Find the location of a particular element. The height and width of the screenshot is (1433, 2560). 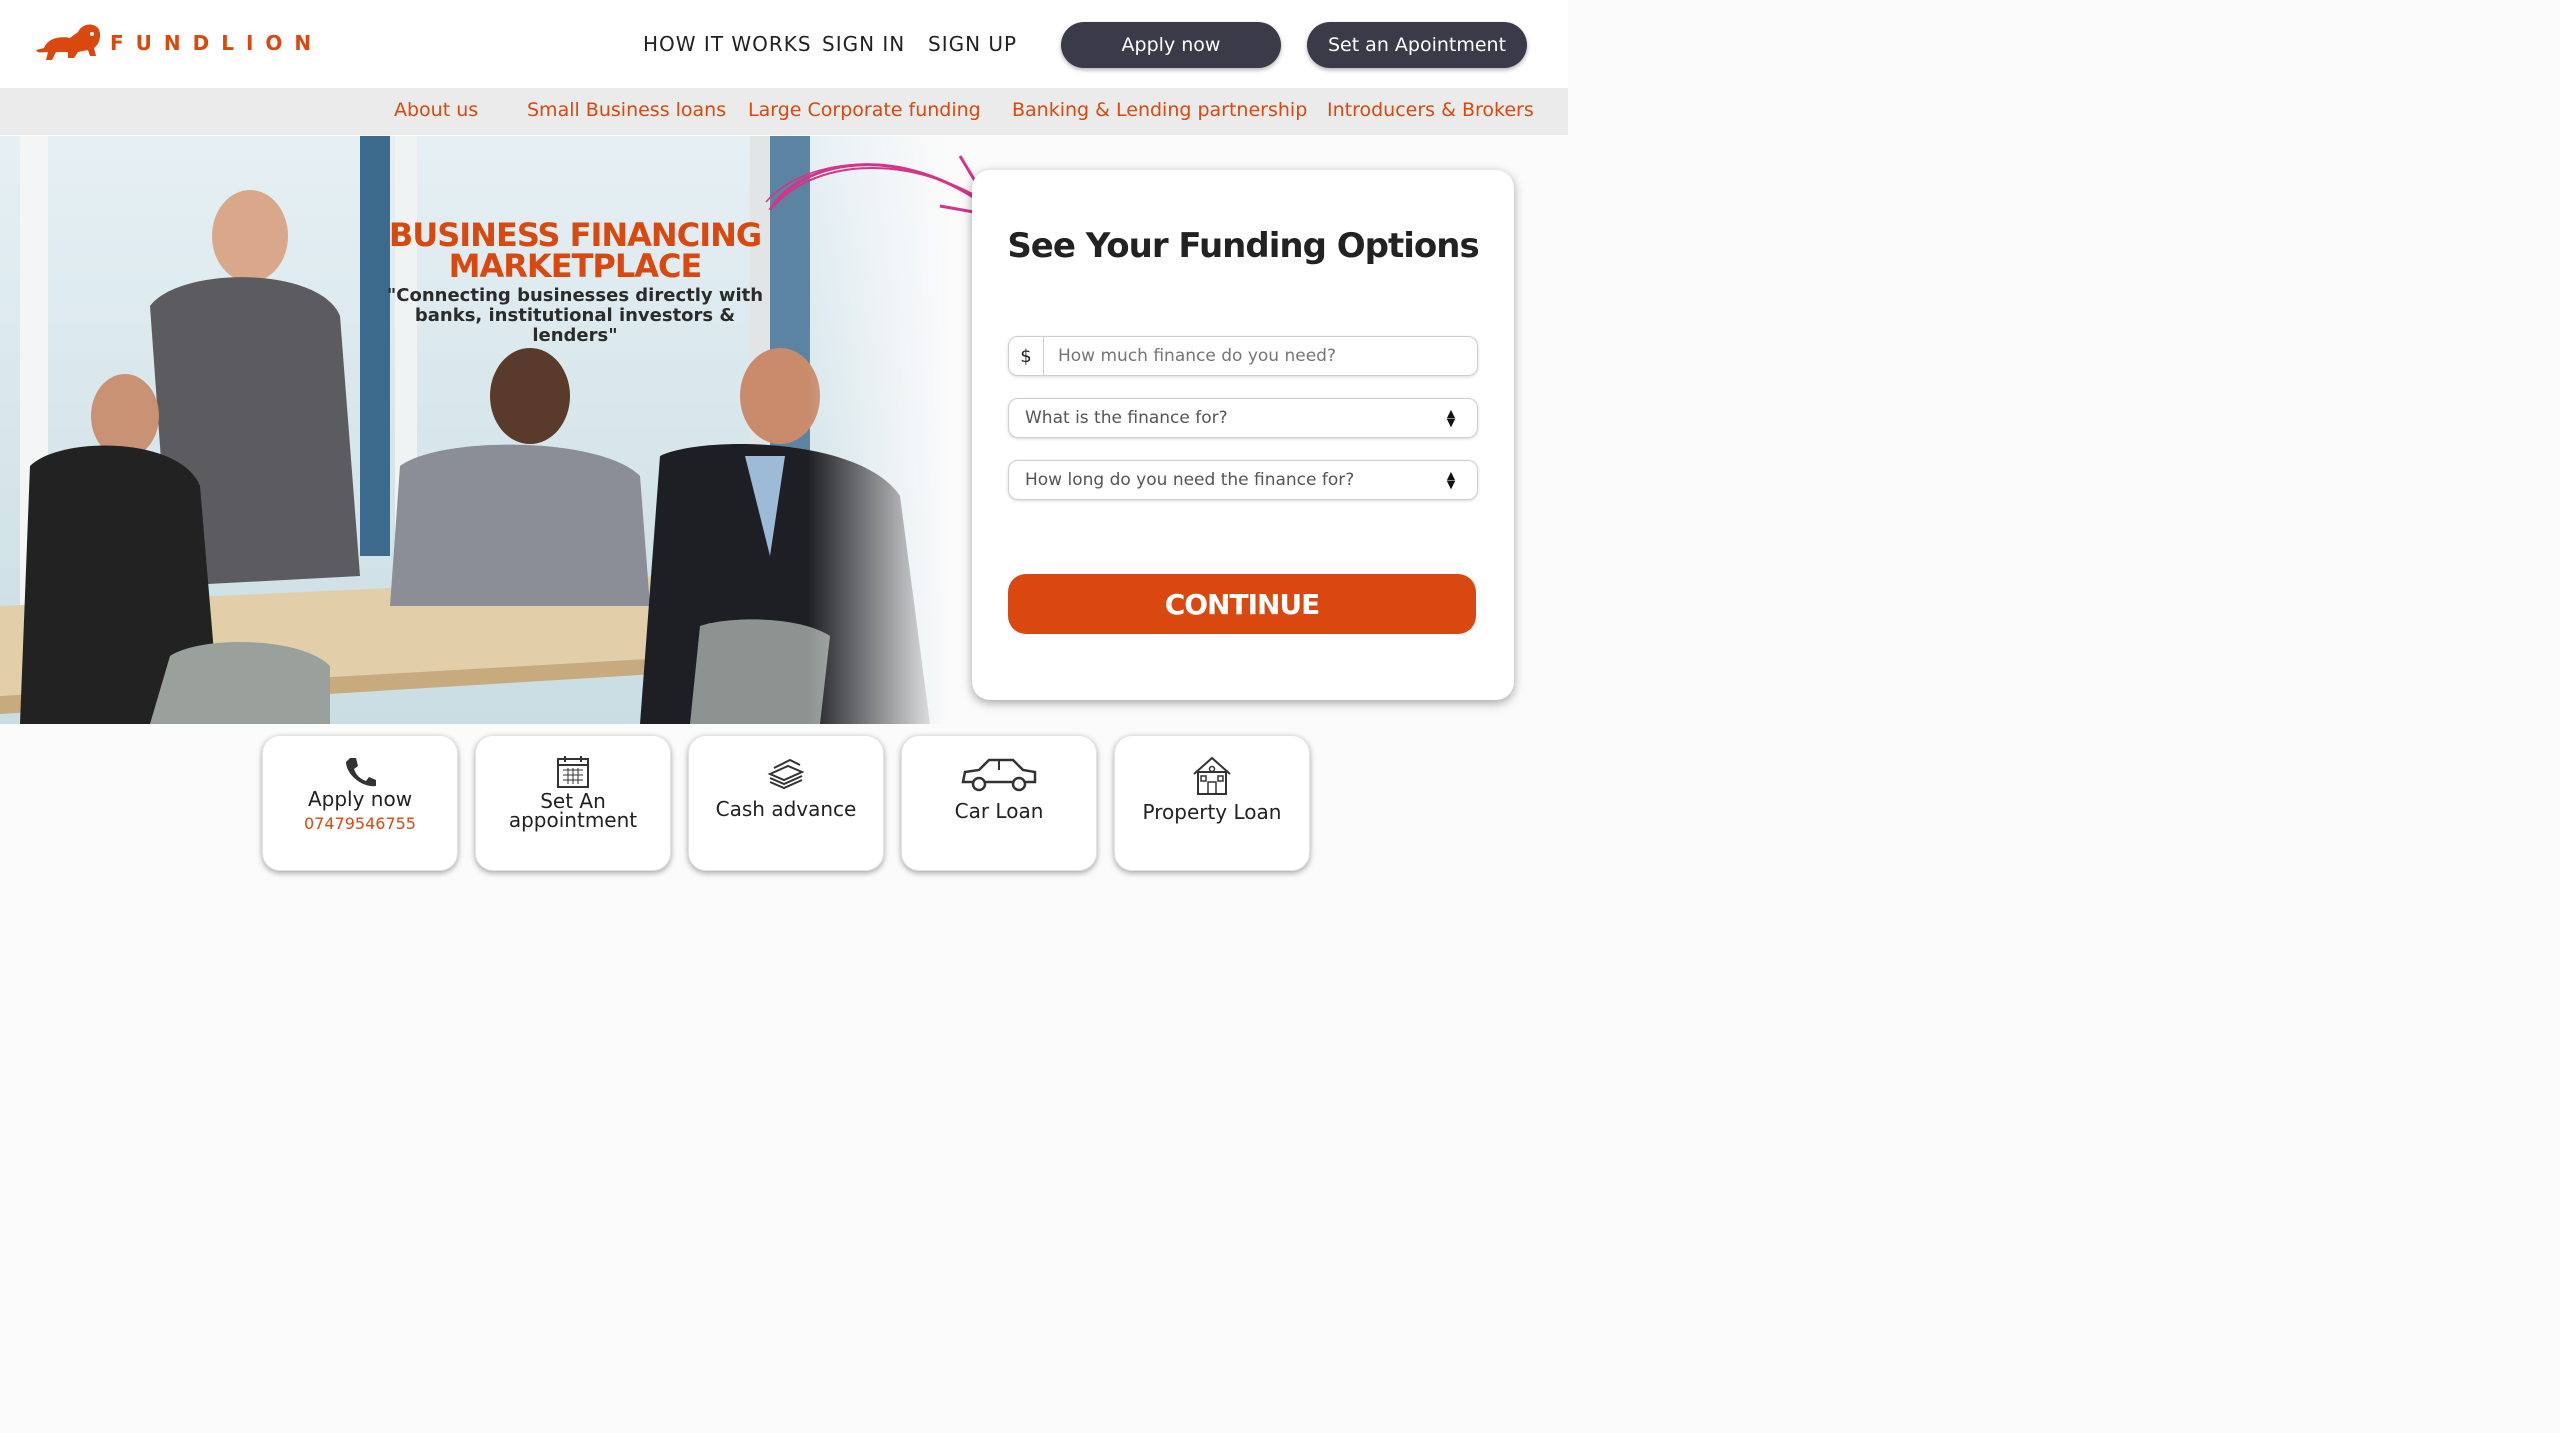

continue-button: CONTINUE is located at coordinates (1242, 604).